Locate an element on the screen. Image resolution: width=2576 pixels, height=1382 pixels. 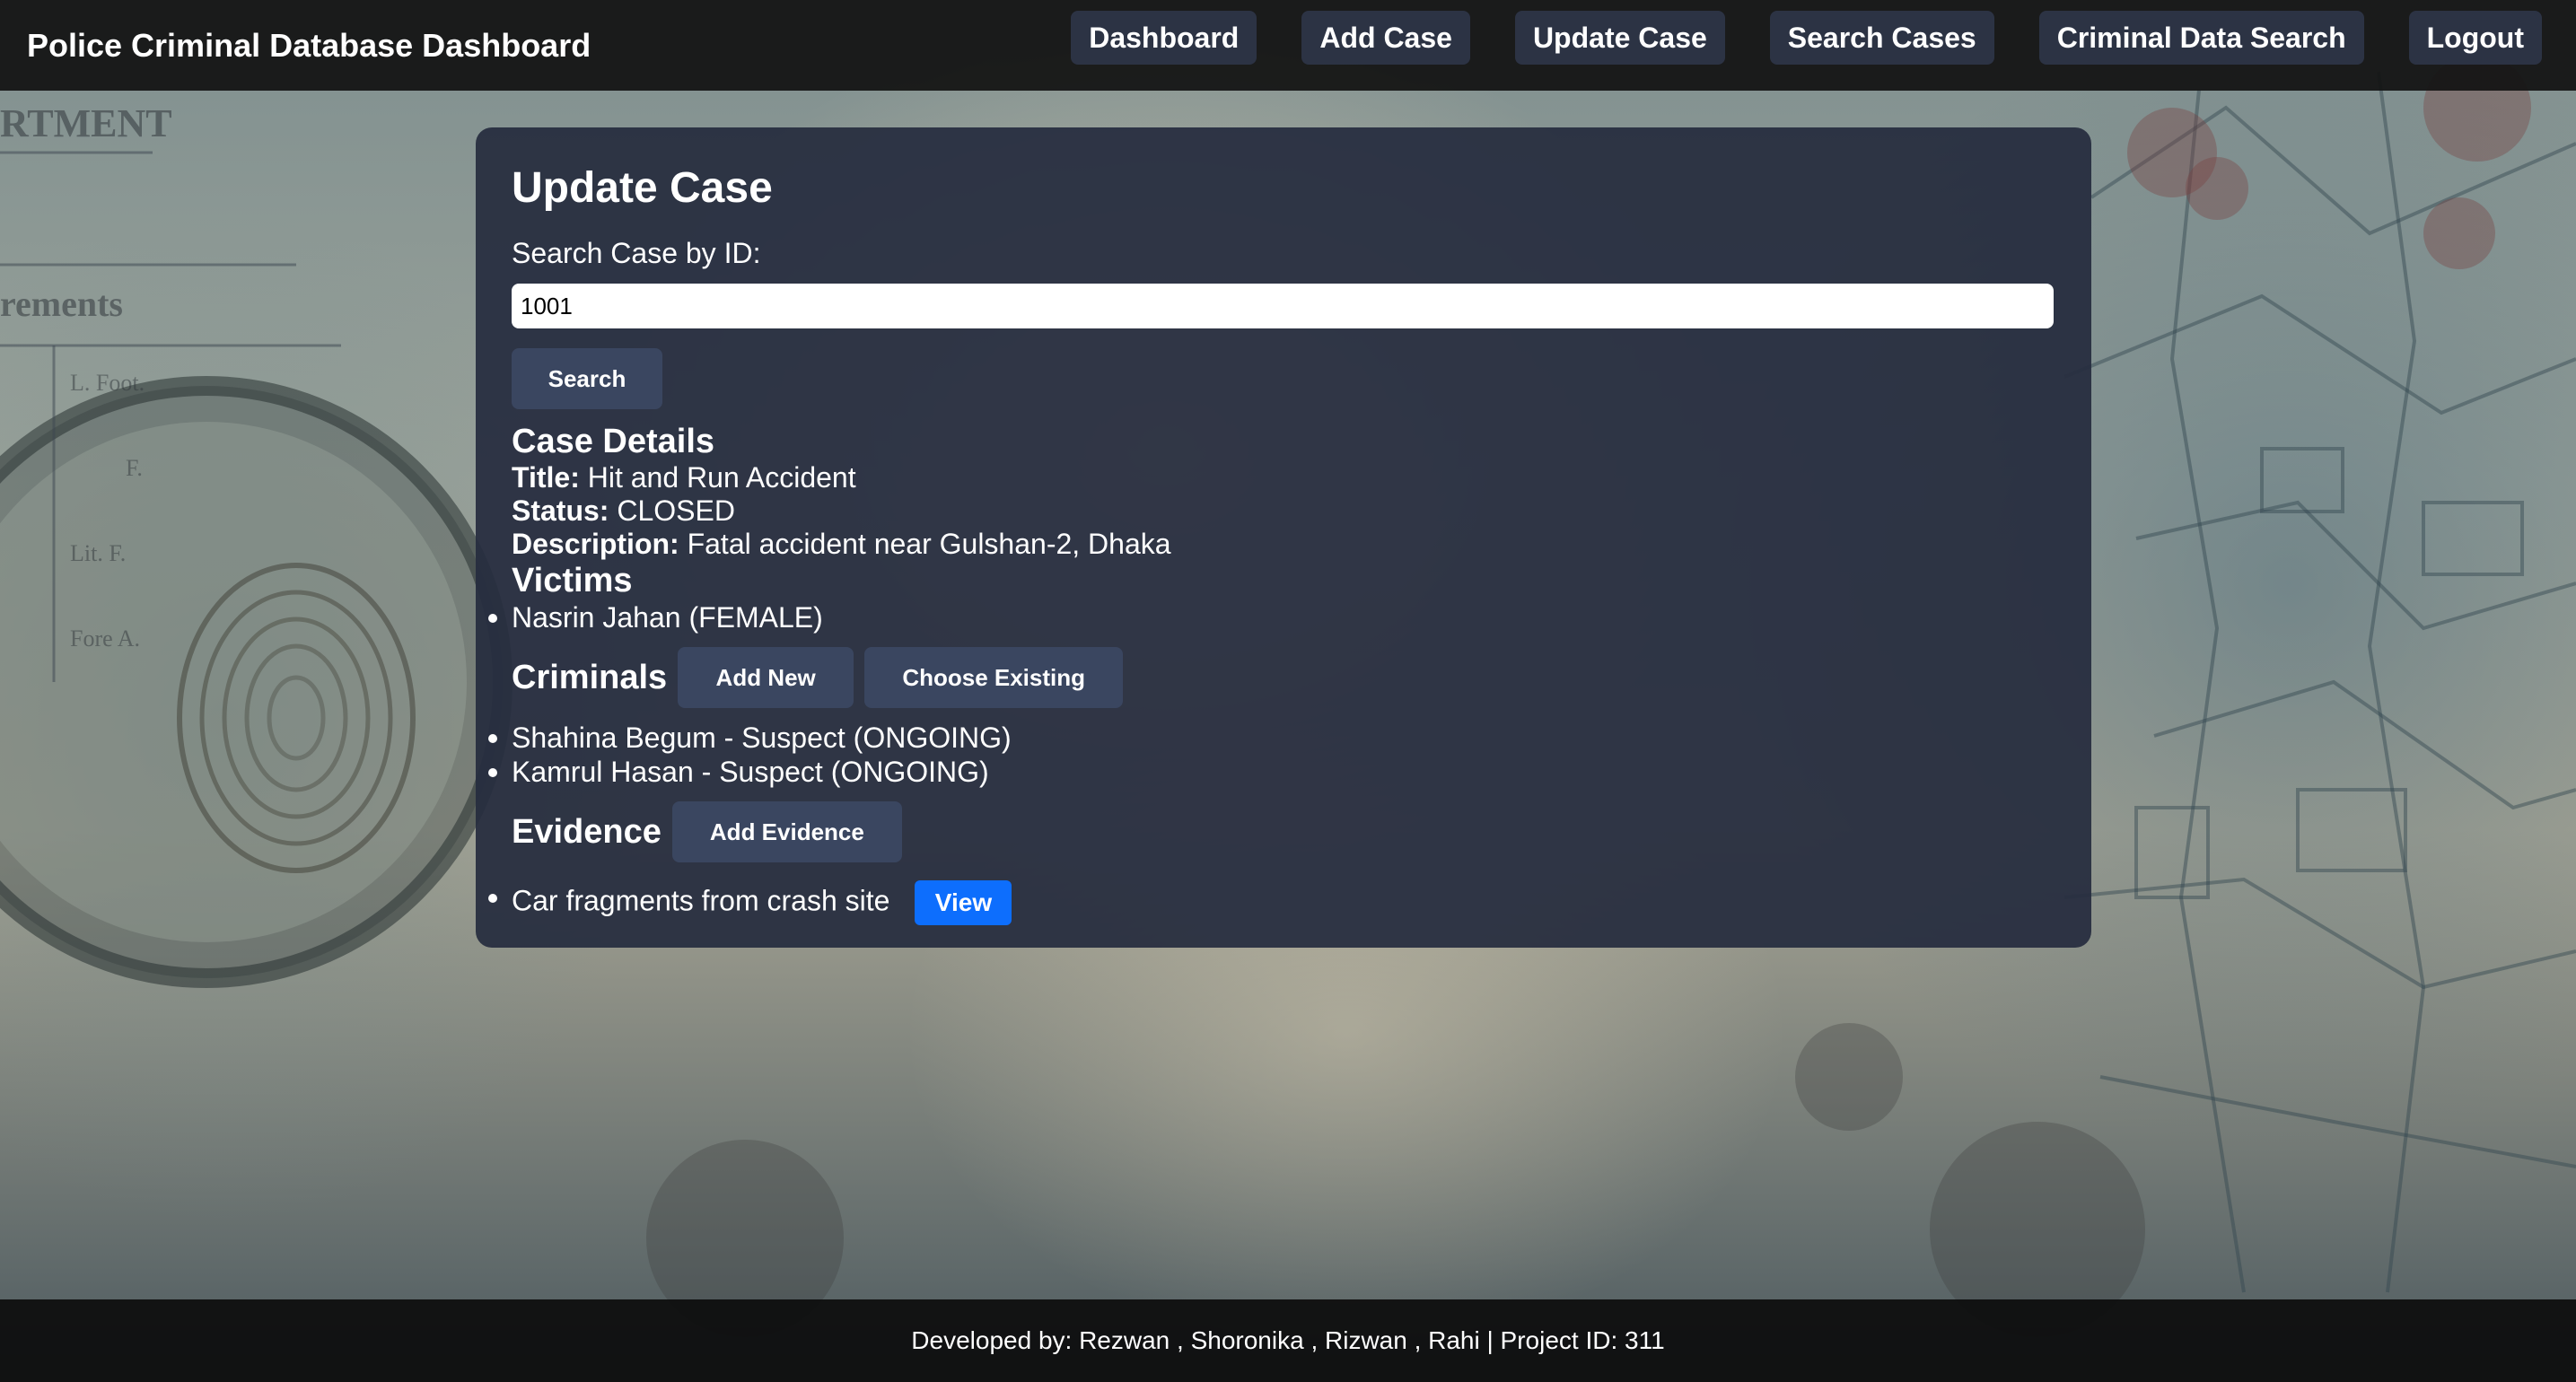
nav-add-case-button: Add Case is located at coordinates (1385, 38).